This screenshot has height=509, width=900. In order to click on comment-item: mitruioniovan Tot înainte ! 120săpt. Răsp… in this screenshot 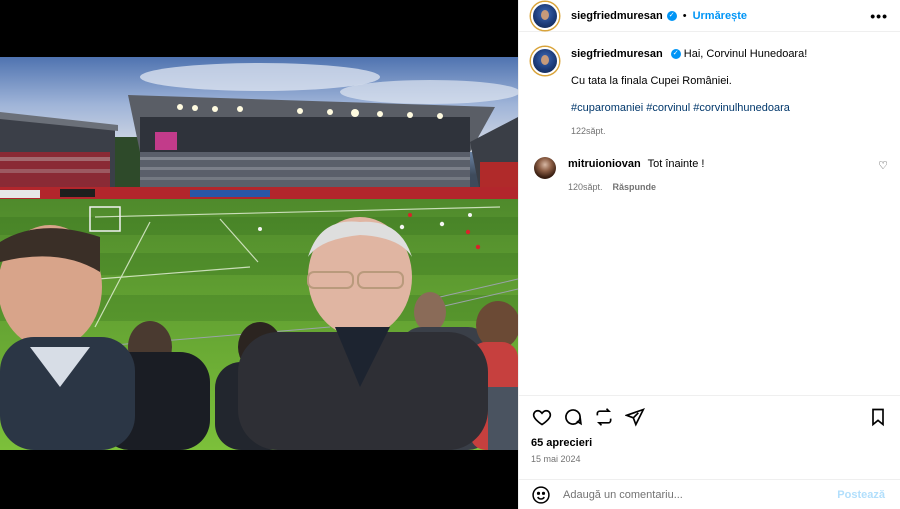, I will do `click(709, 176)`.